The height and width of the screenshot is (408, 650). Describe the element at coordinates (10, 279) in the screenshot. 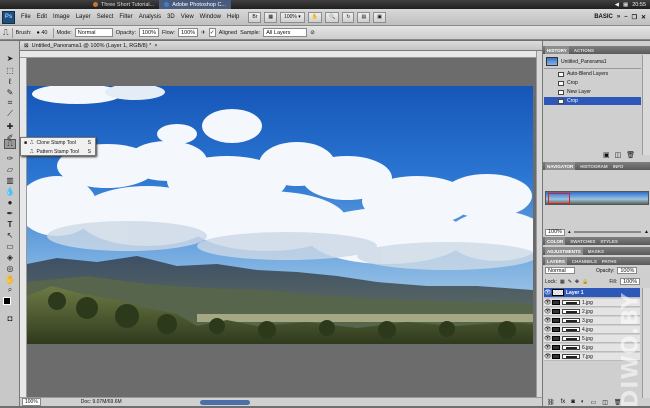

I see `hand-tool-icon: ✋` at that location.